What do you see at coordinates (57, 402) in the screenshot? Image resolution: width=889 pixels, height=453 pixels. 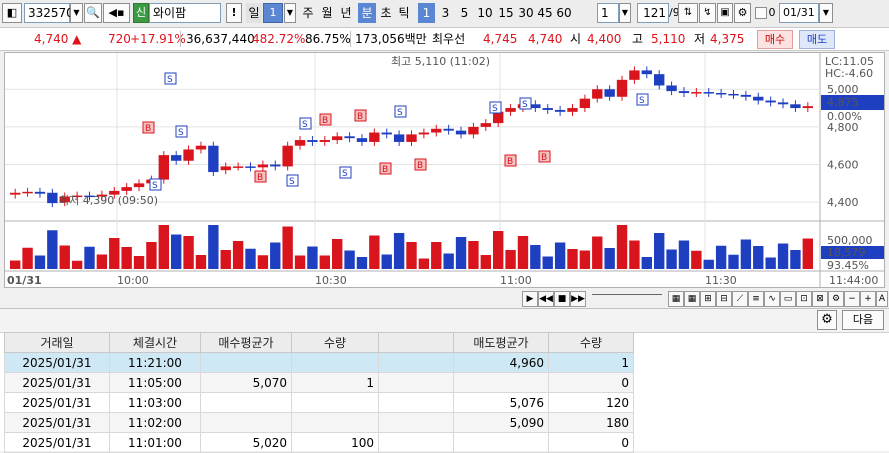 I see `cell-date: 2025/01/31` at bounding box center [57, 402].